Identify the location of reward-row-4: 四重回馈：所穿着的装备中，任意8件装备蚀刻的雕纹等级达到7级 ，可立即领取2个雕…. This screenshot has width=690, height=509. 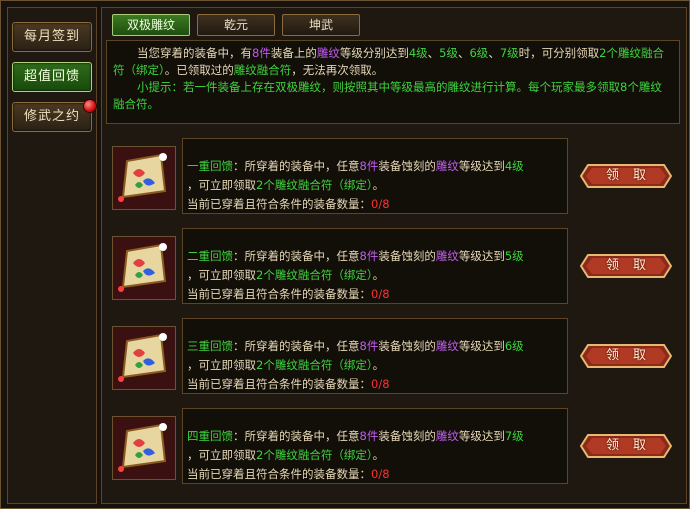
(397, 447).